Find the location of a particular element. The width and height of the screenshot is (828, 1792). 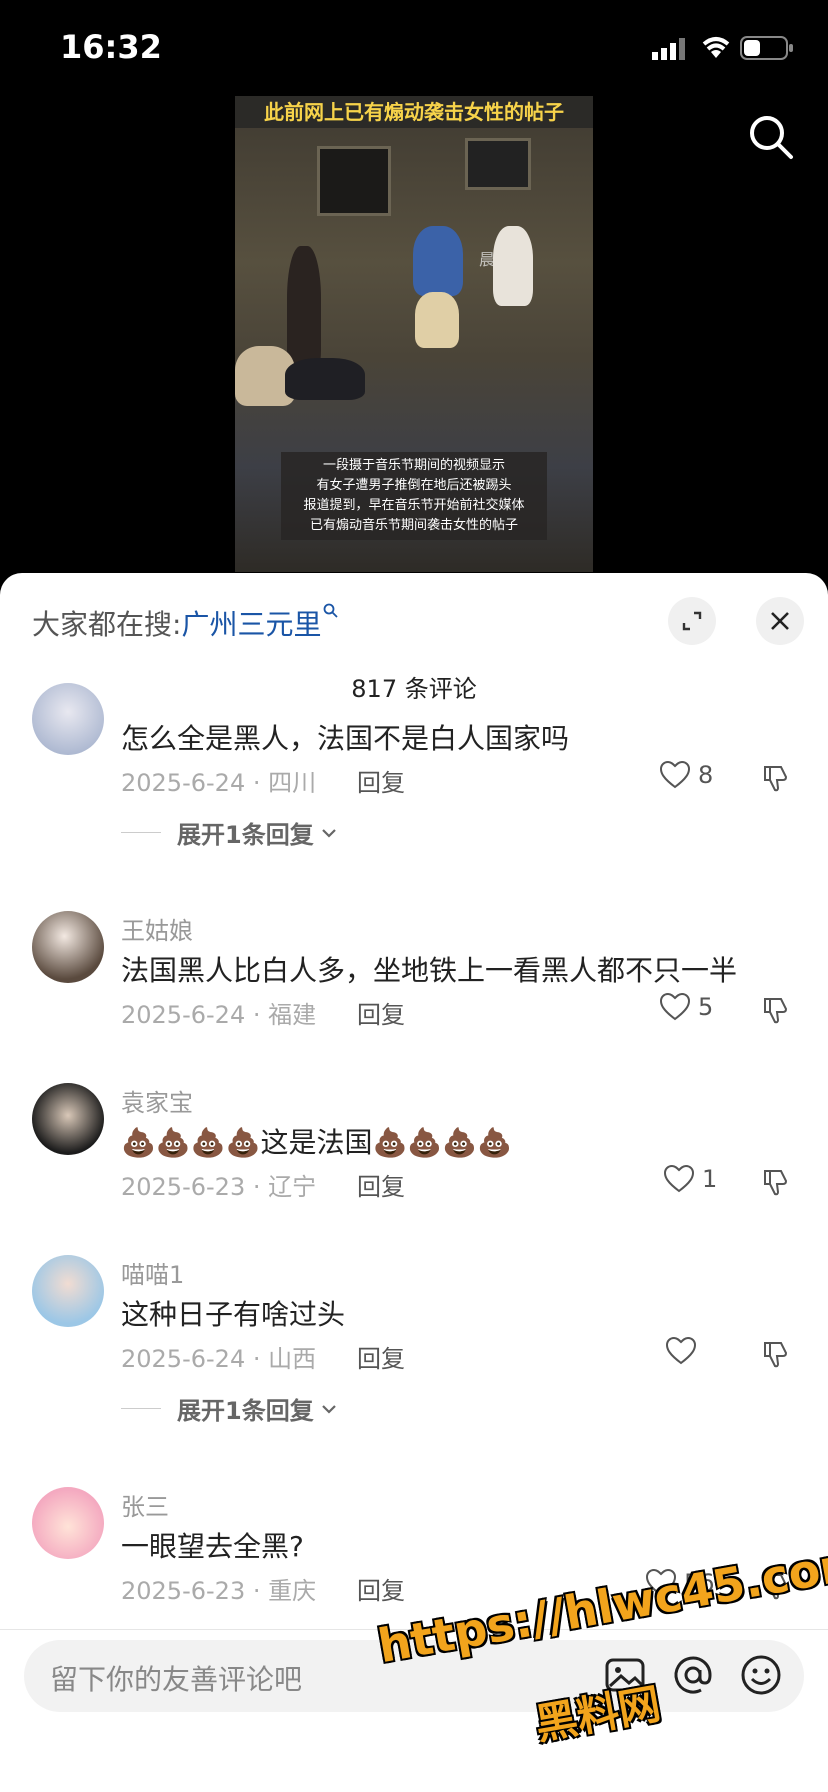

comment-text-content: 这是法国 is located at coordinates (316, 1142).